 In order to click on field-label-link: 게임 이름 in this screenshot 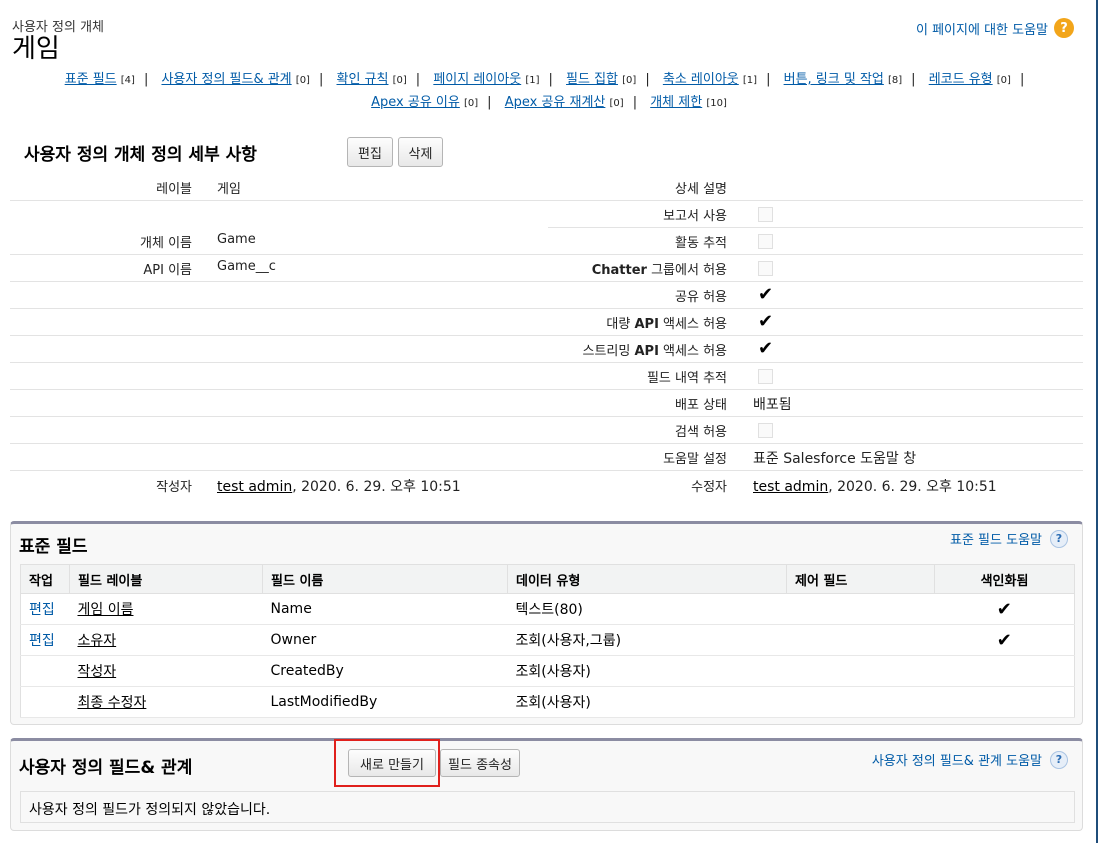, I will do `click(106, 610)`.